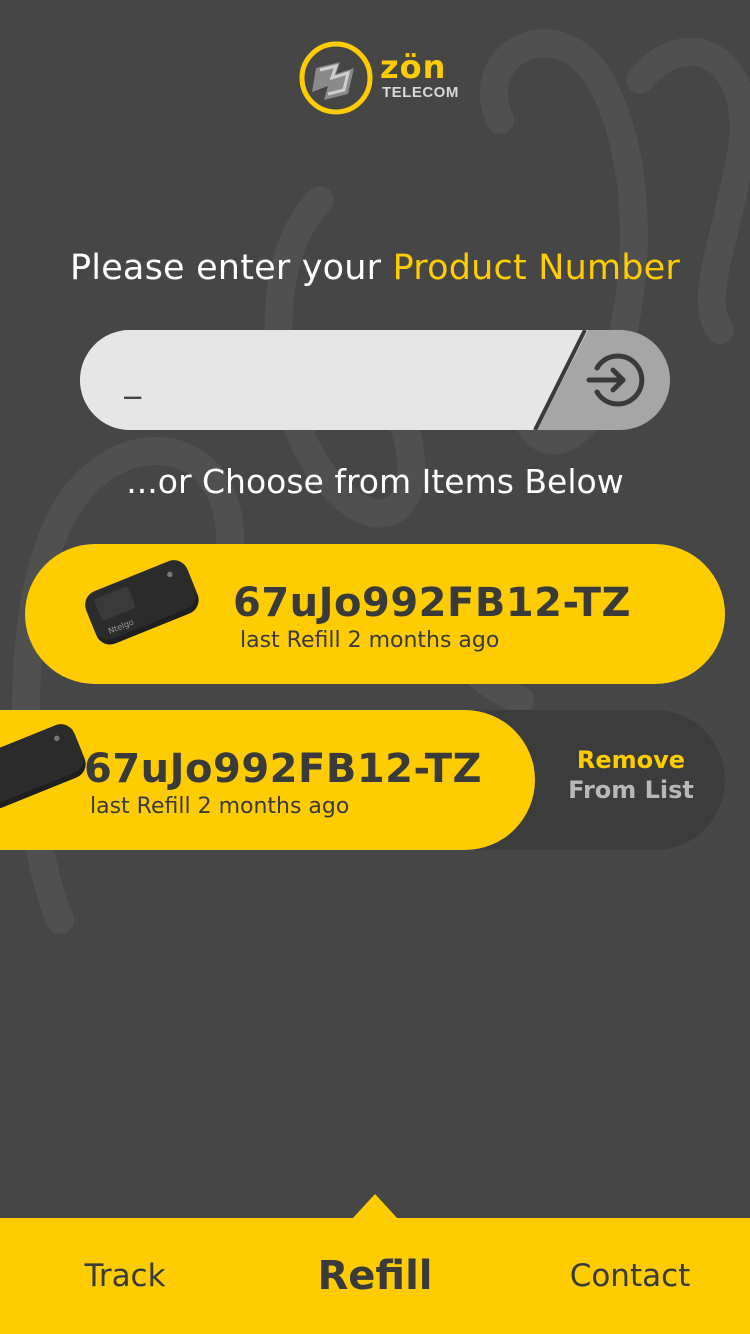 This screenshot has width=750, height=1334. Describe the element at coordinates (231, 268) in the screenshot. I see `prompt-prefix: Please enter your` at that location.